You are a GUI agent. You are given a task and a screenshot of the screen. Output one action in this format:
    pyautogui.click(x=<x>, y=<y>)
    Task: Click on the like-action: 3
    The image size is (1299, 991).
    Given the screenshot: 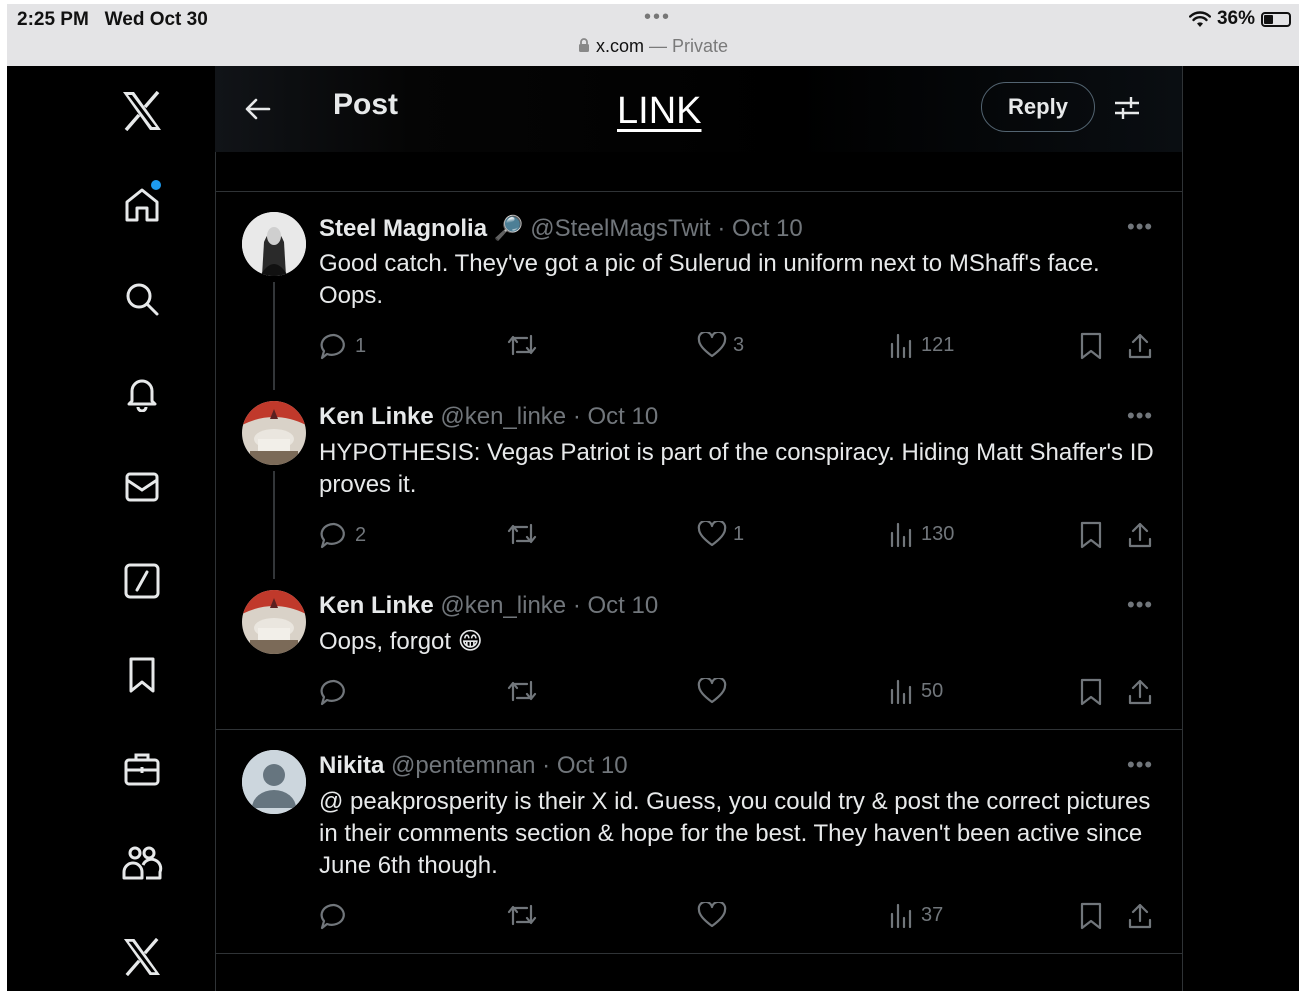 What is the action you would take?
    pyautogui.click(x=720, y=345)
    